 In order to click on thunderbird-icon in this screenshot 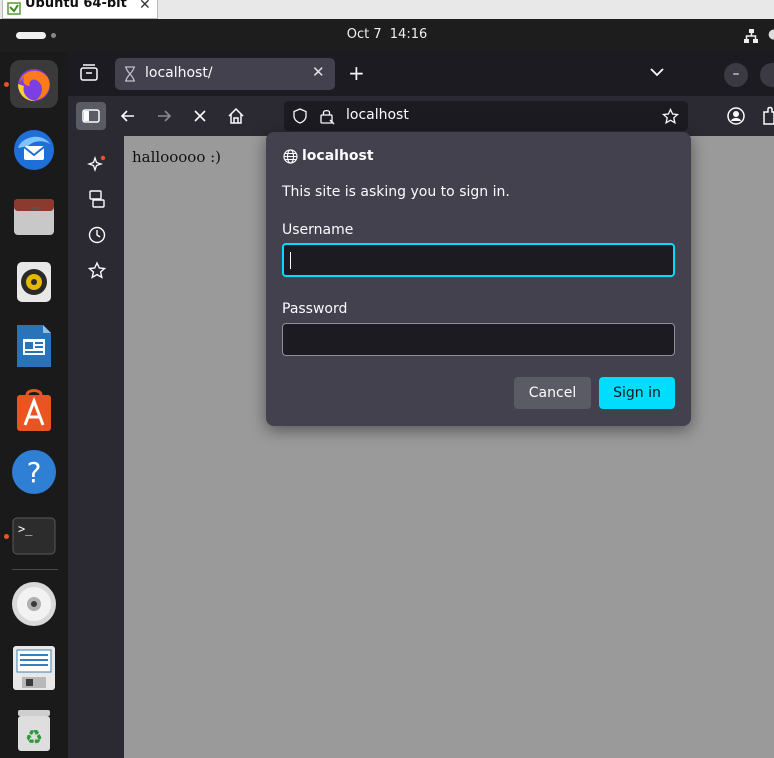, I will do `click(34, 150)`.